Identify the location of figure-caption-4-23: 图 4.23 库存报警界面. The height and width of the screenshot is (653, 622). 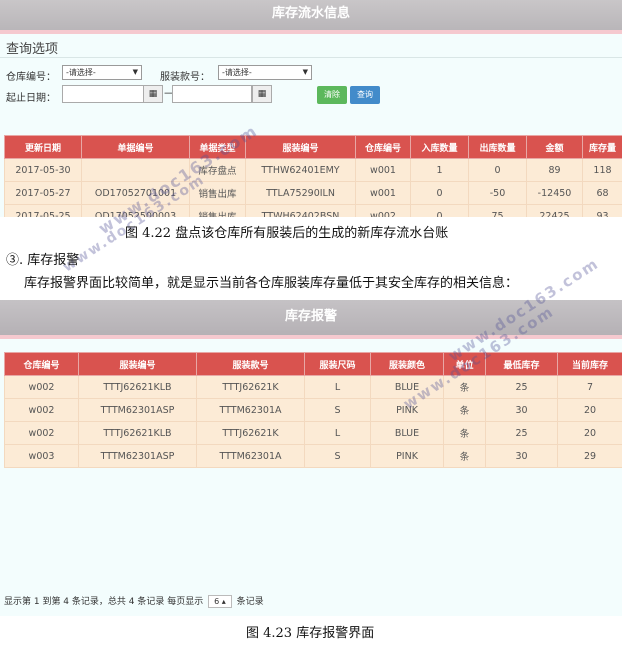
(310, 633).